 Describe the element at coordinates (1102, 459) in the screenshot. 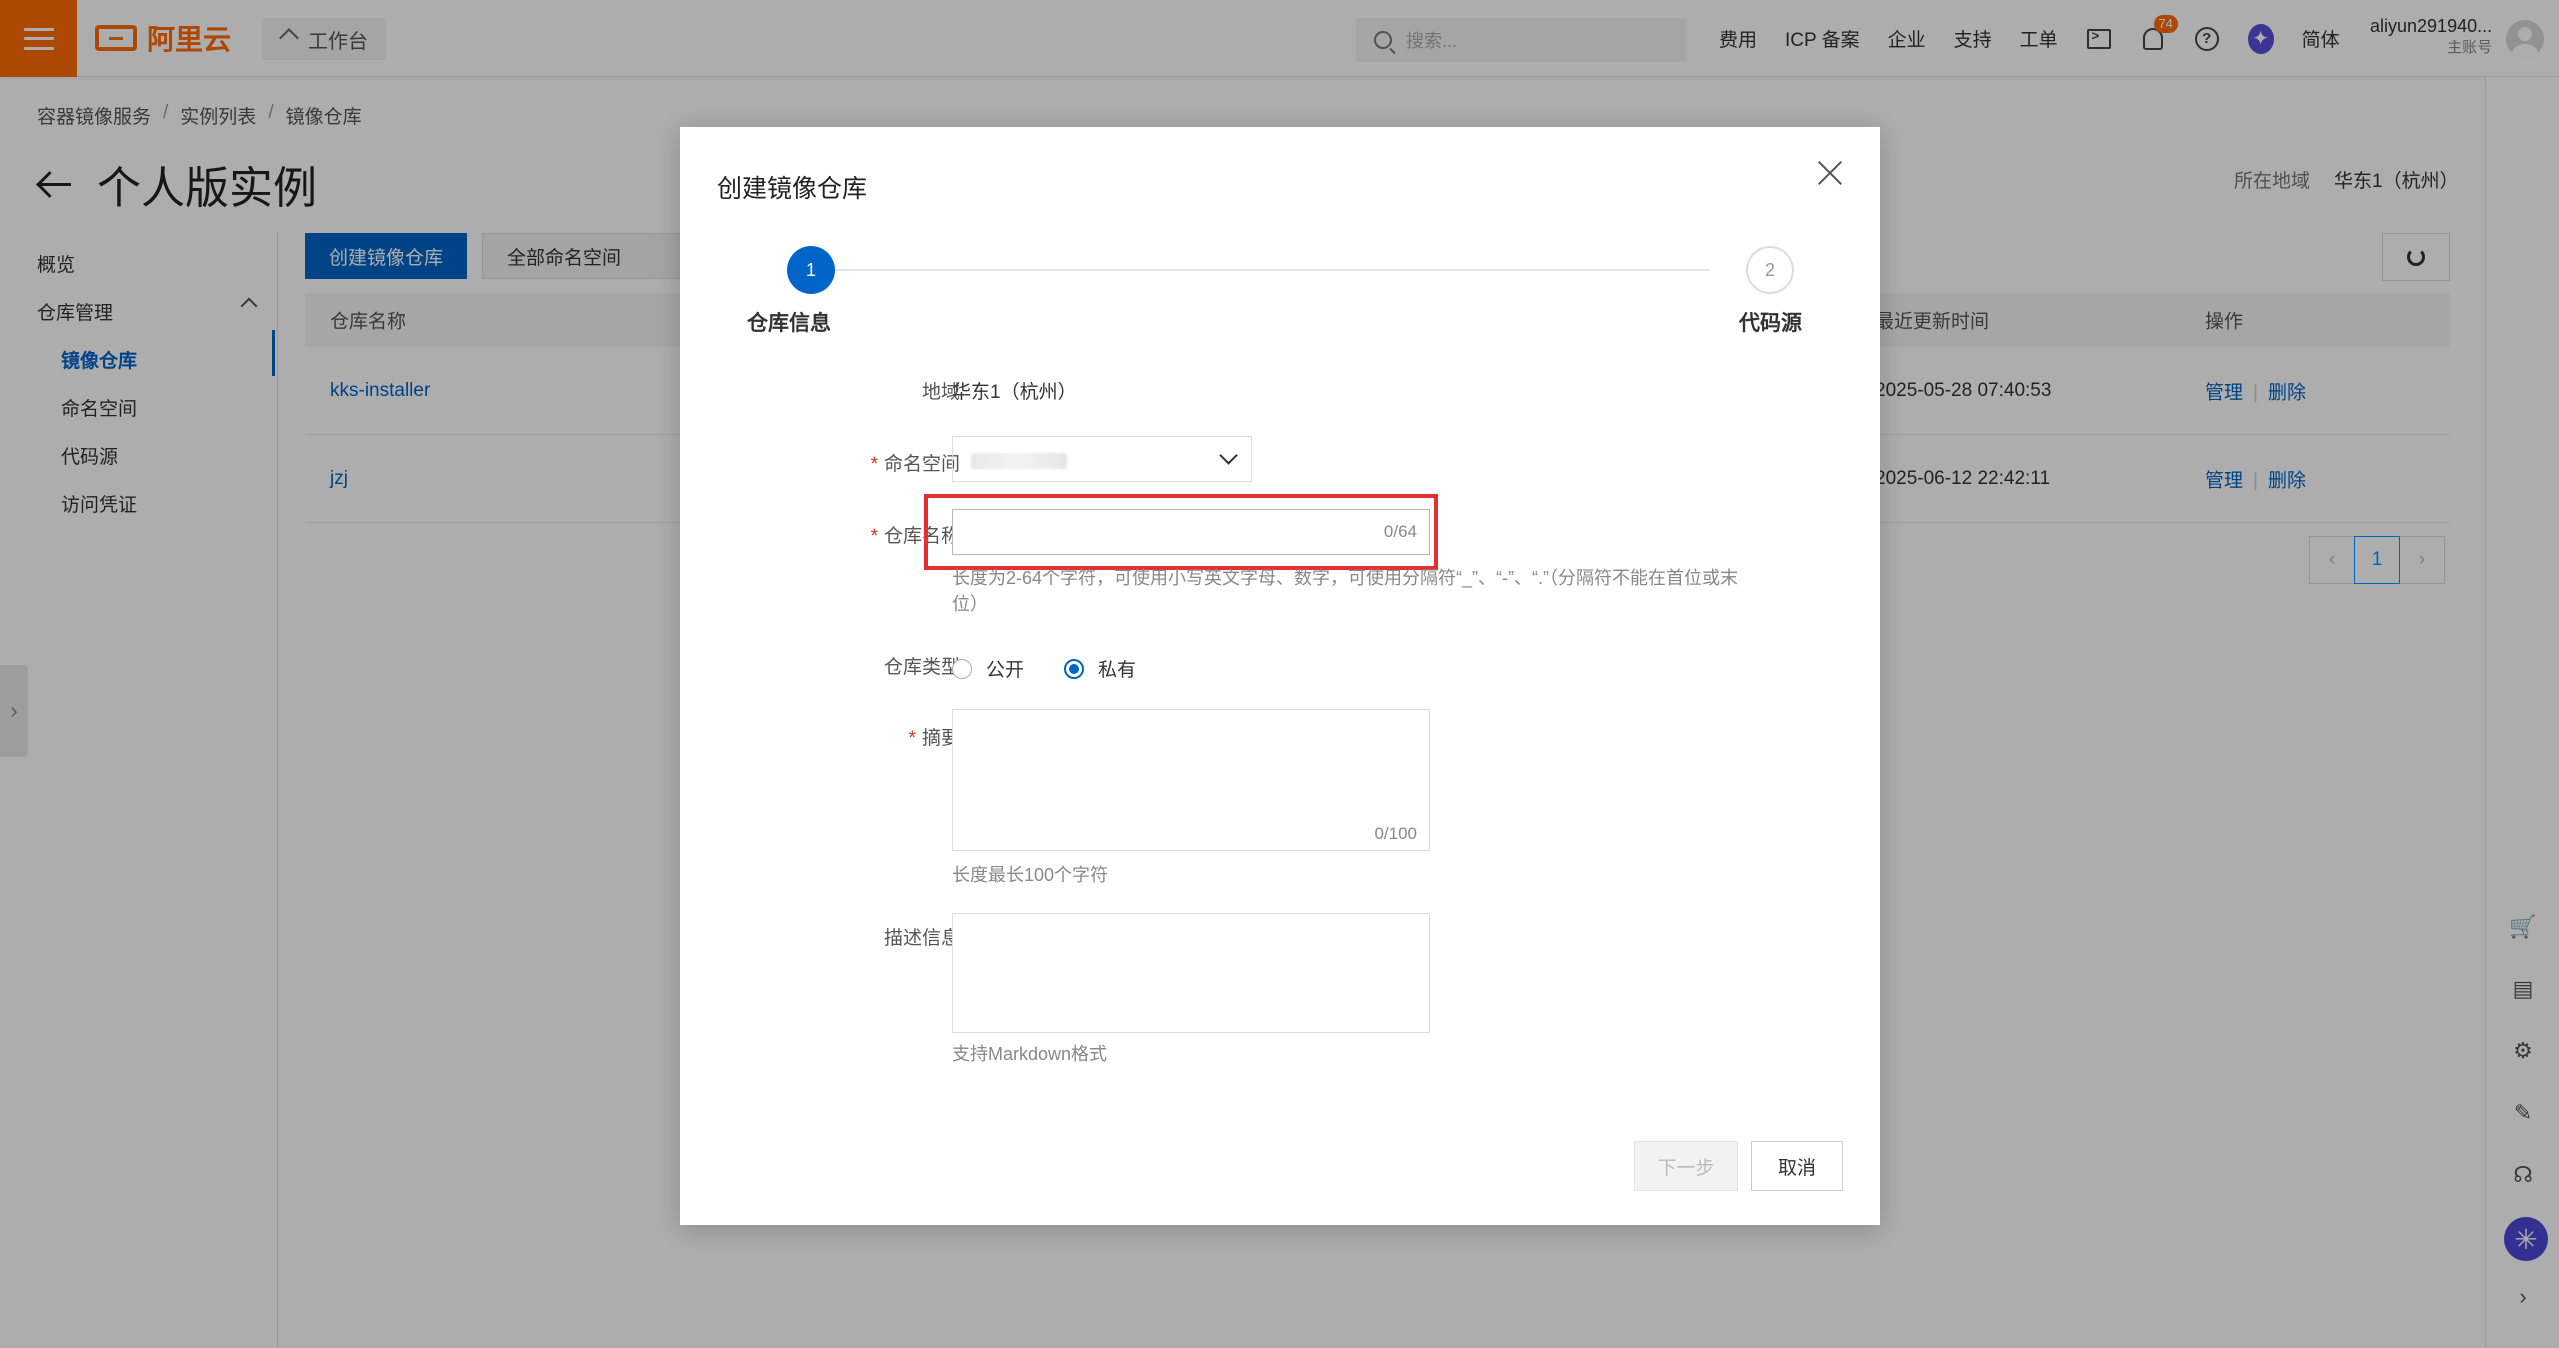

I see `namespace-select` at that location.